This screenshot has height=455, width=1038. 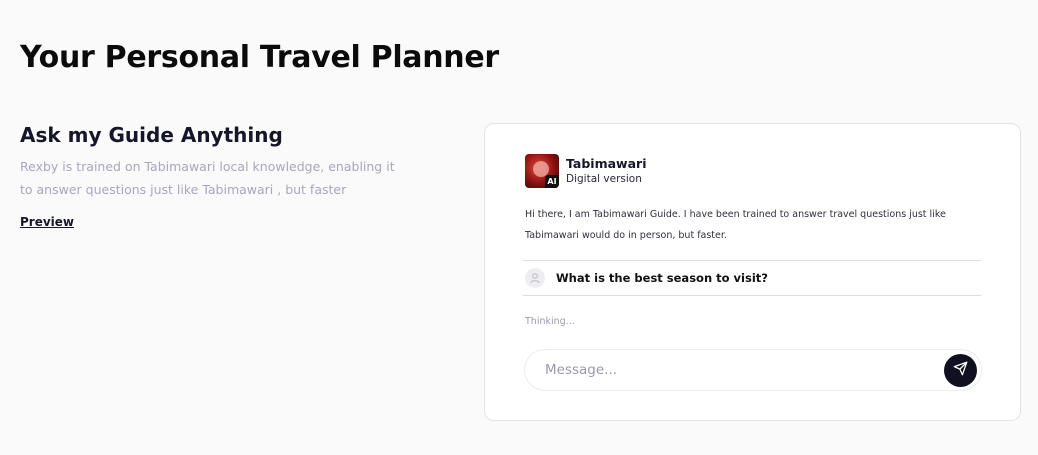 What do you see at coordinates (606, 163) in the screenshot?
I see `guide-name: Tabimawari` at bounding box center [606, 163].